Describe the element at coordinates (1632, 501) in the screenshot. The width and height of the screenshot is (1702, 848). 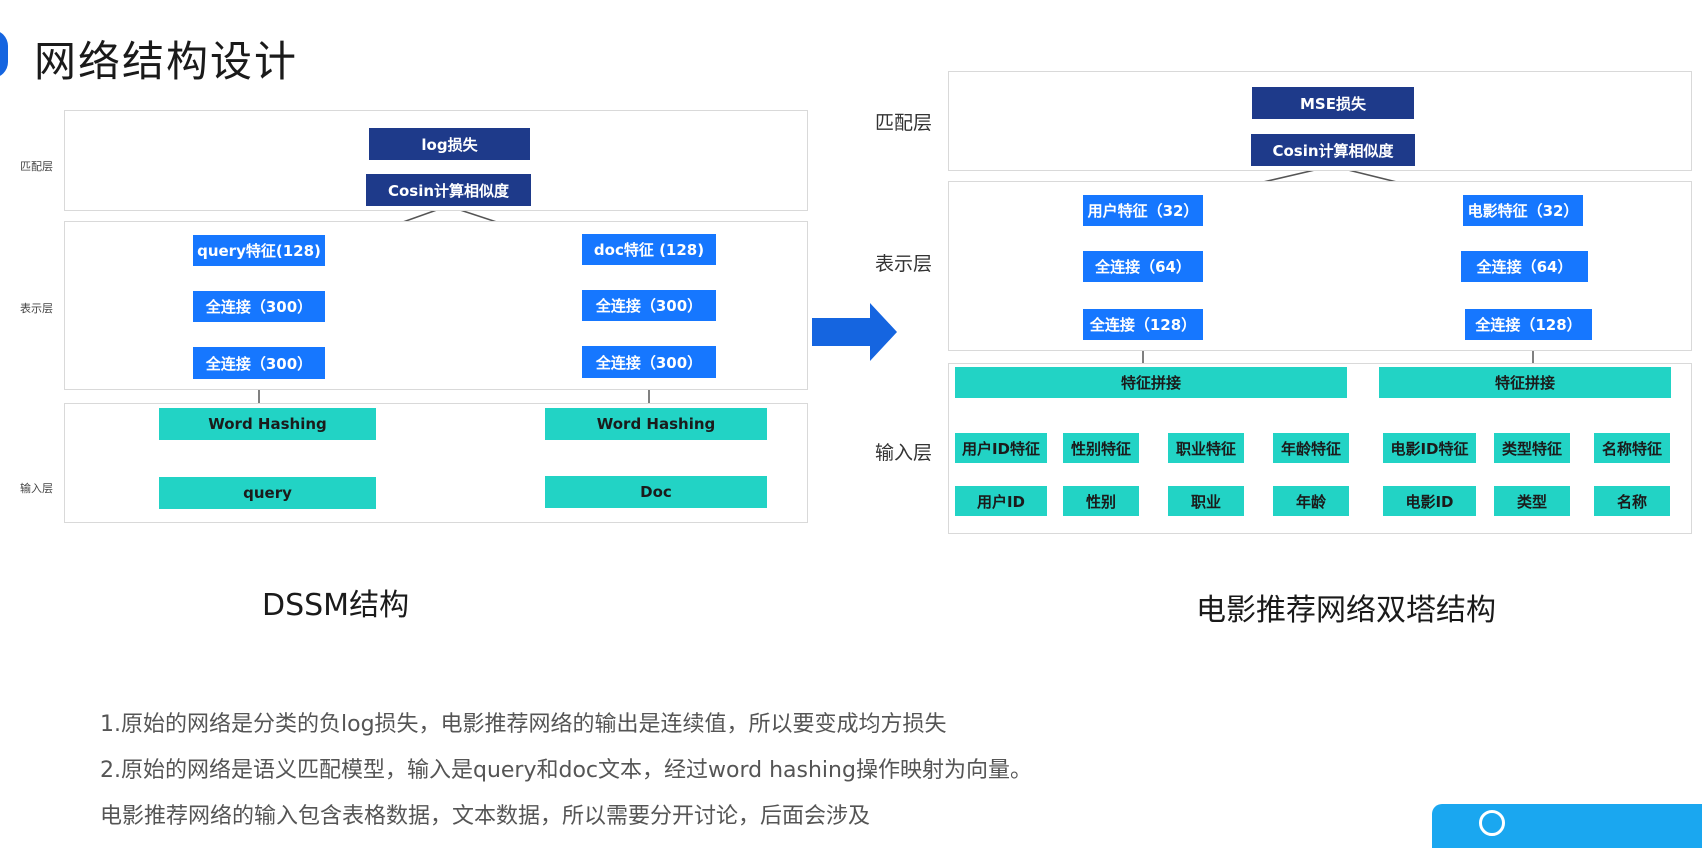
I see `movie-movie-input-2: 名称` at that location.